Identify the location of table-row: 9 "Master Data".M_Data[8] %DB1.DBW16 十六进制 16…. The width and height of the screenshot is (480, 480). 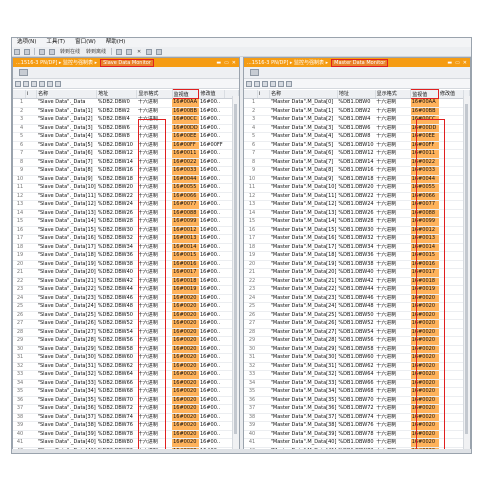
(357, 171).